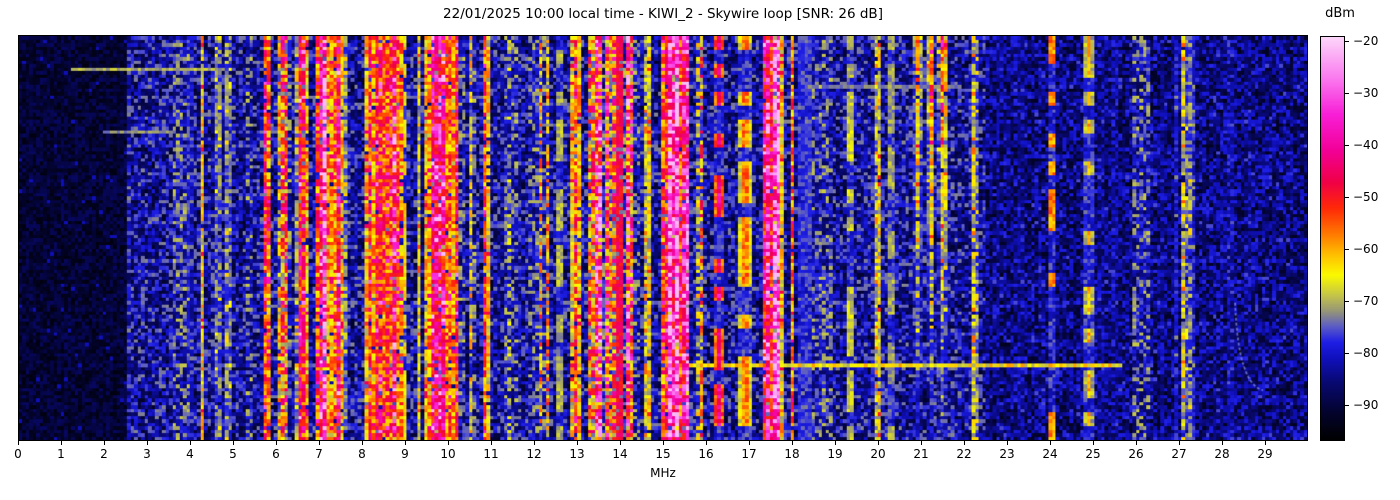 This screenshot has width=1400, height=500. What do you see at coordinates (706, 454) in the screenshot?
I see `x-axis-tick-label: 16` at bounding box center [706, 454].